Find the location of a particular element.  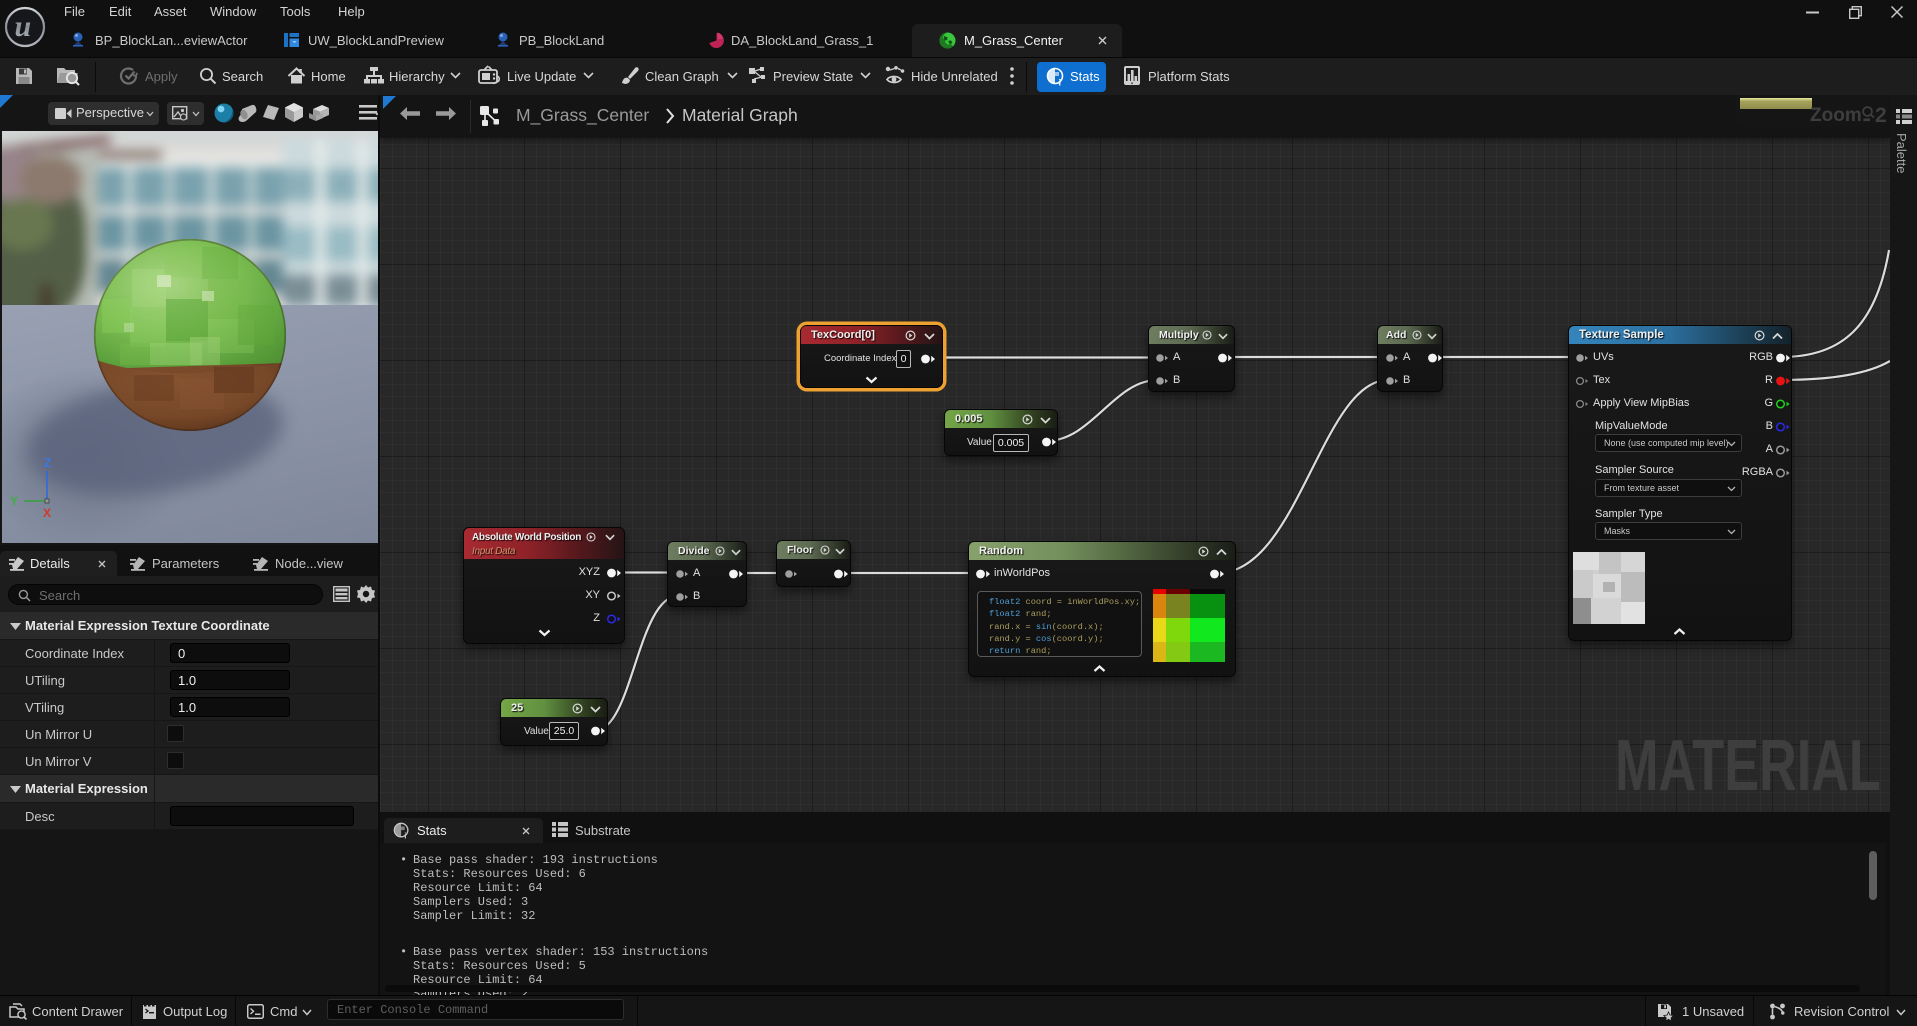

svg-text: X is located at coordinates (47, 513).